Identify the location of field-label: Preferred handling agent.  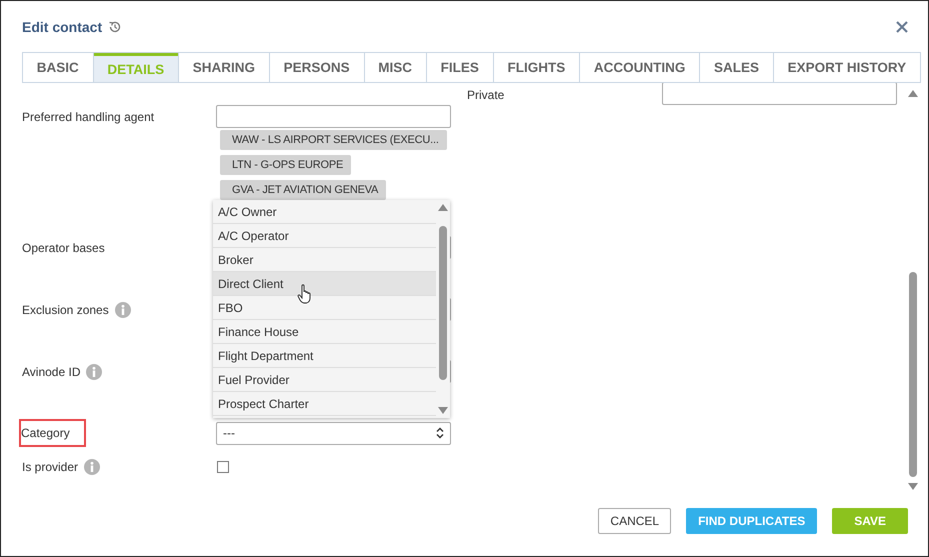
(88, 117).